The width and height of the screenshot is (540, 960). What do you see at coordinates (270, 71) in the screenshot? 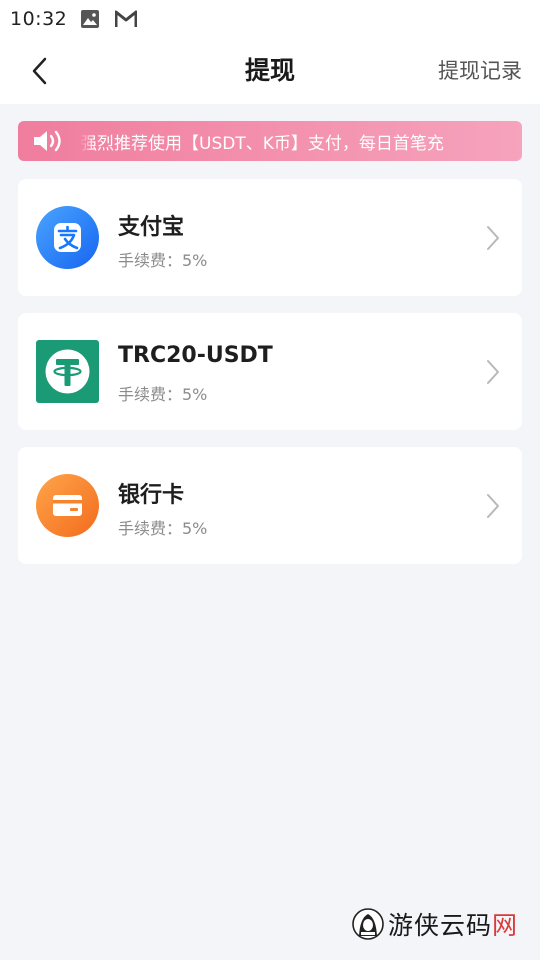
I see `header: 提现 提现记录` at bounding box center [270, 71].